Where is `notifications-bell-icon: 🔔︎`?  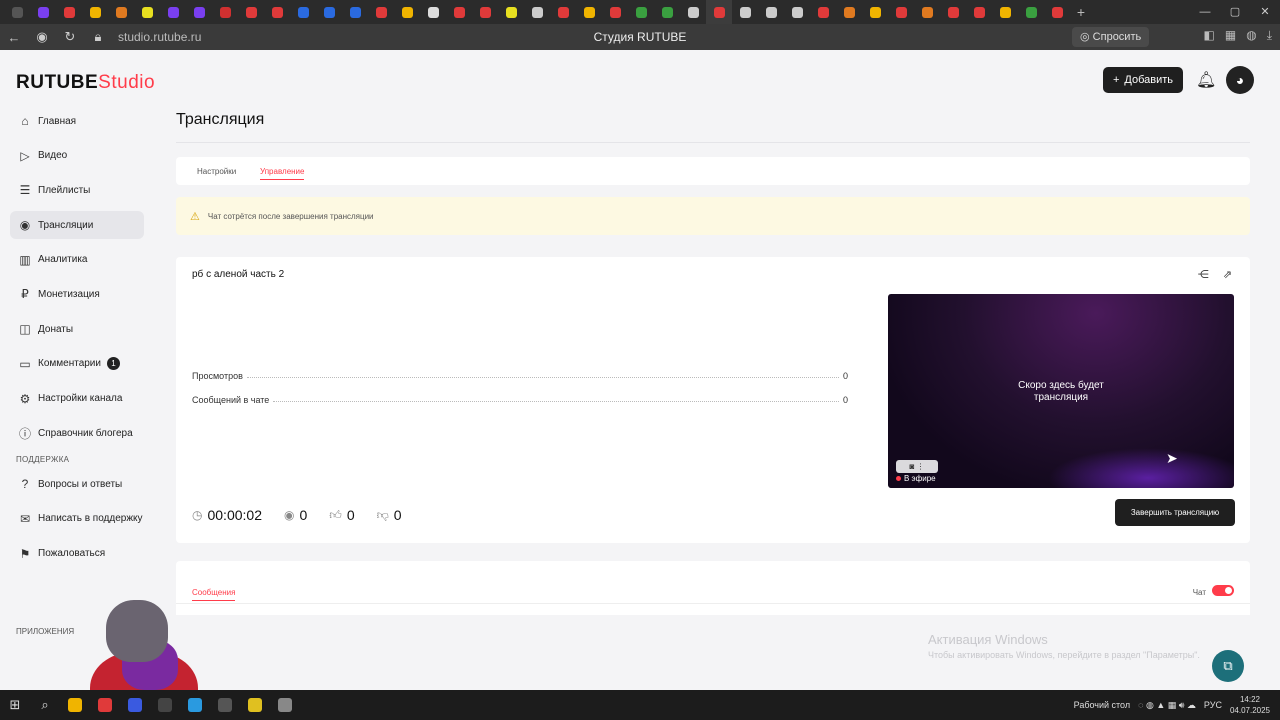
notifications-bell-icon: 🔔︎ is located at coordinates (1206, 80).